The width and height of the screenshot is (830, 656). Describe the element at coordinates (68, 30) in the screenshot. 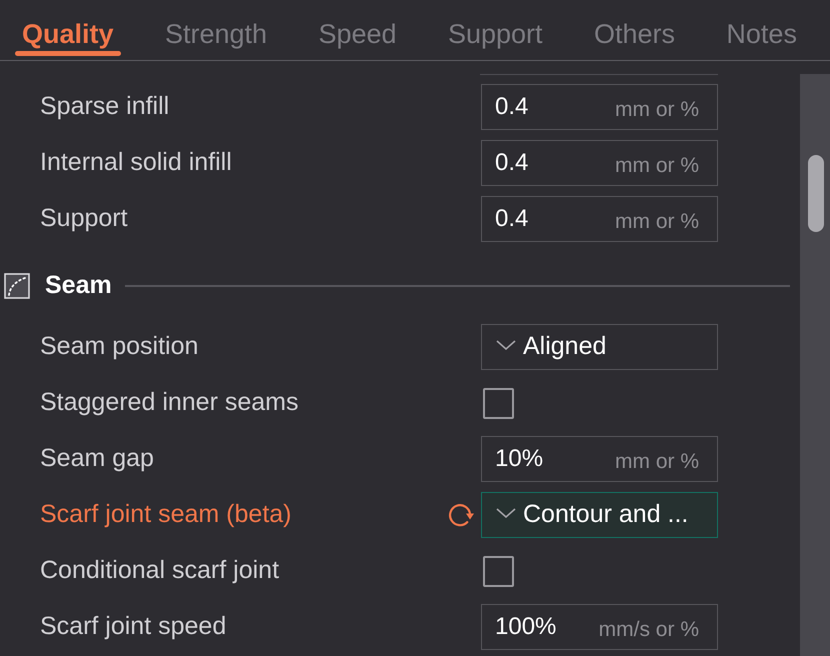

I see `tab: Quality` at that location.